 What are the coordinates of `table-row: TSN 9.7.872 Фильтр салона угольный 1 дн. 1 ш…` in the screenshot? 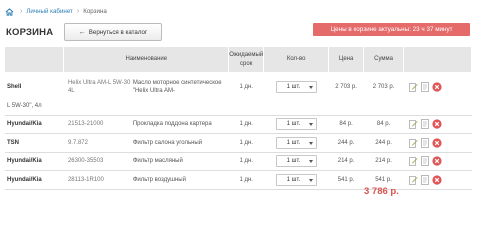 It's located at (238, 143).